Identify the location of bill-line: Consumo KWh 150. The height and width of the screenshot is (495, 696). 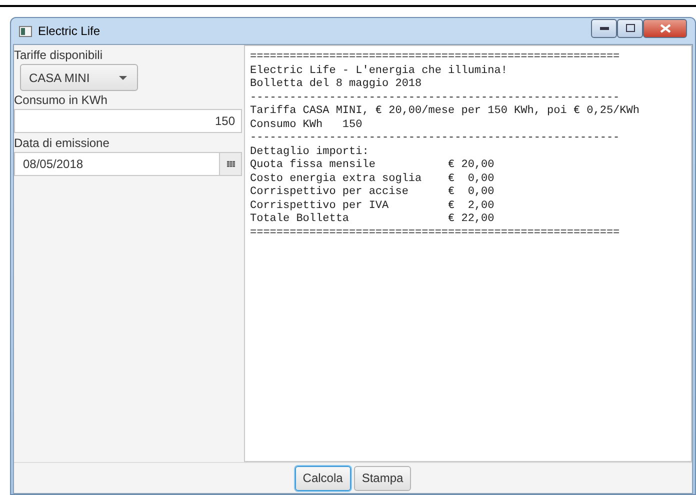
(307, 125).